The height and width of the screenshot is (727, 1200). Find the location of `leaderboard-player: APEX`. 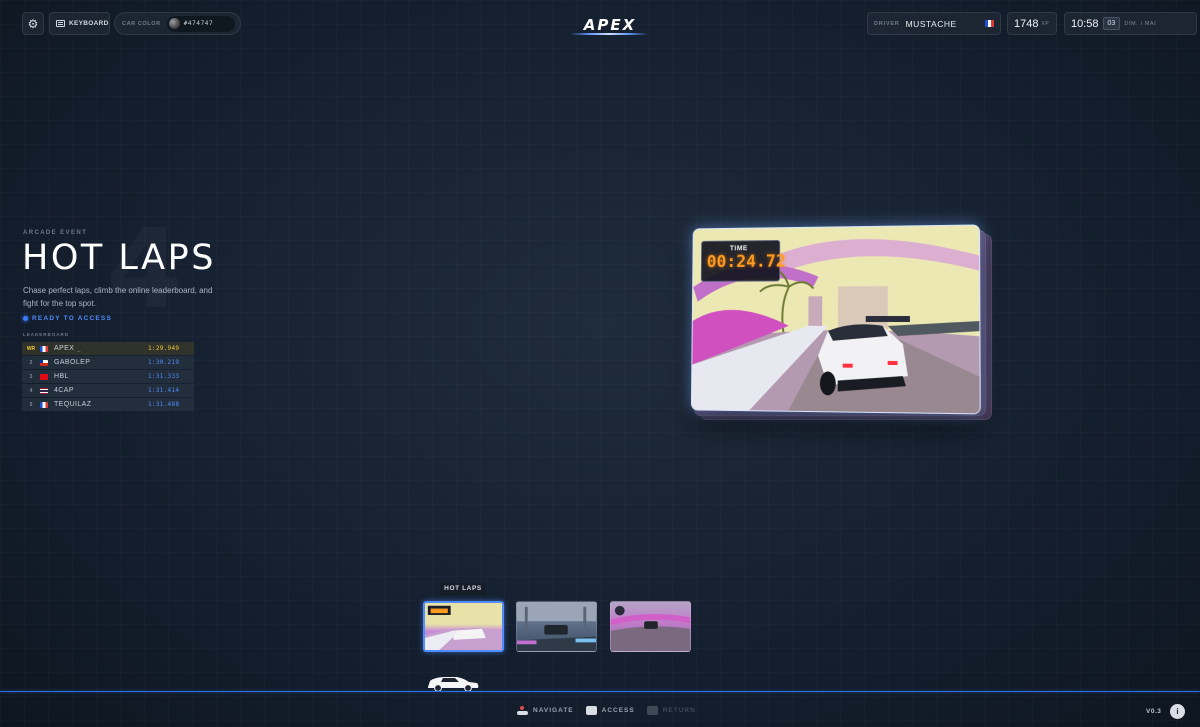

leaderboard-player: APEX is located at coordinates (64, 348).